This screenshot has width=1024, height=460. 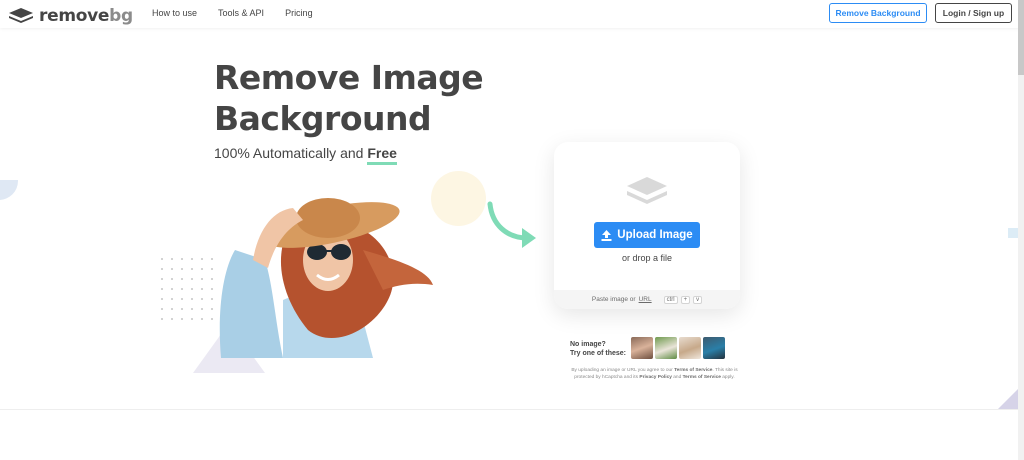 What do you see at coordinates (613, 299) in the screenshot?
I see `paste-text: Paste image or` at bounding box center [613, 299].